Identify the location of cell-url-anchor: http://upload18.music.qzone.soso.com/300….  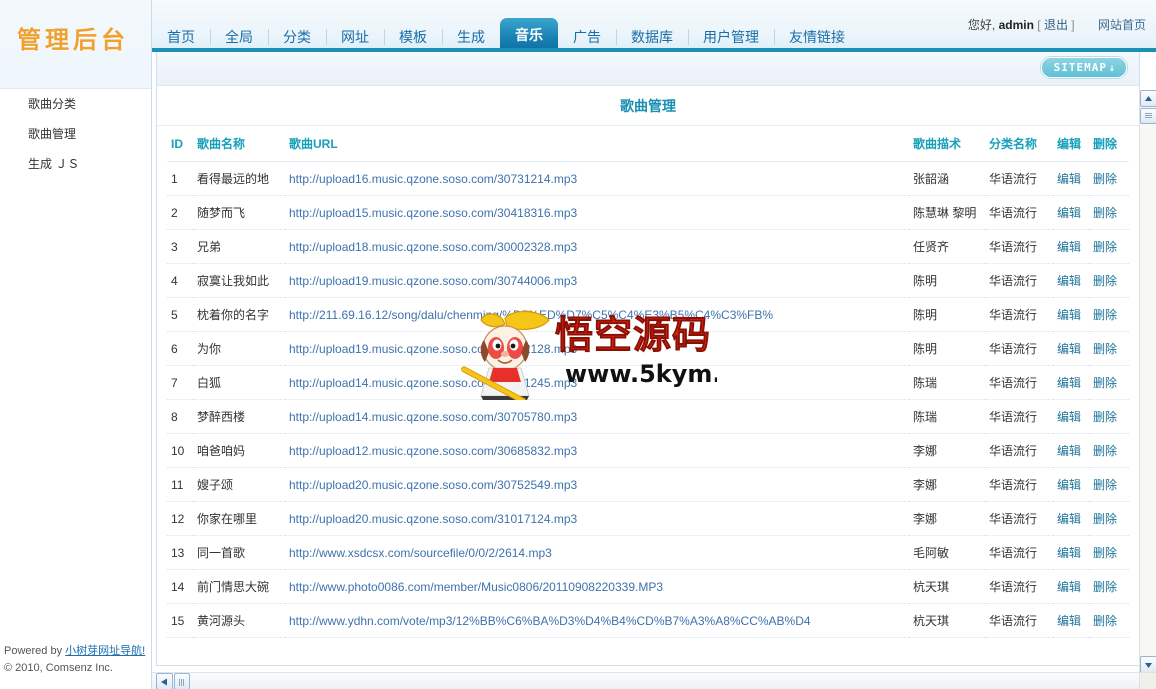
(433, 247).